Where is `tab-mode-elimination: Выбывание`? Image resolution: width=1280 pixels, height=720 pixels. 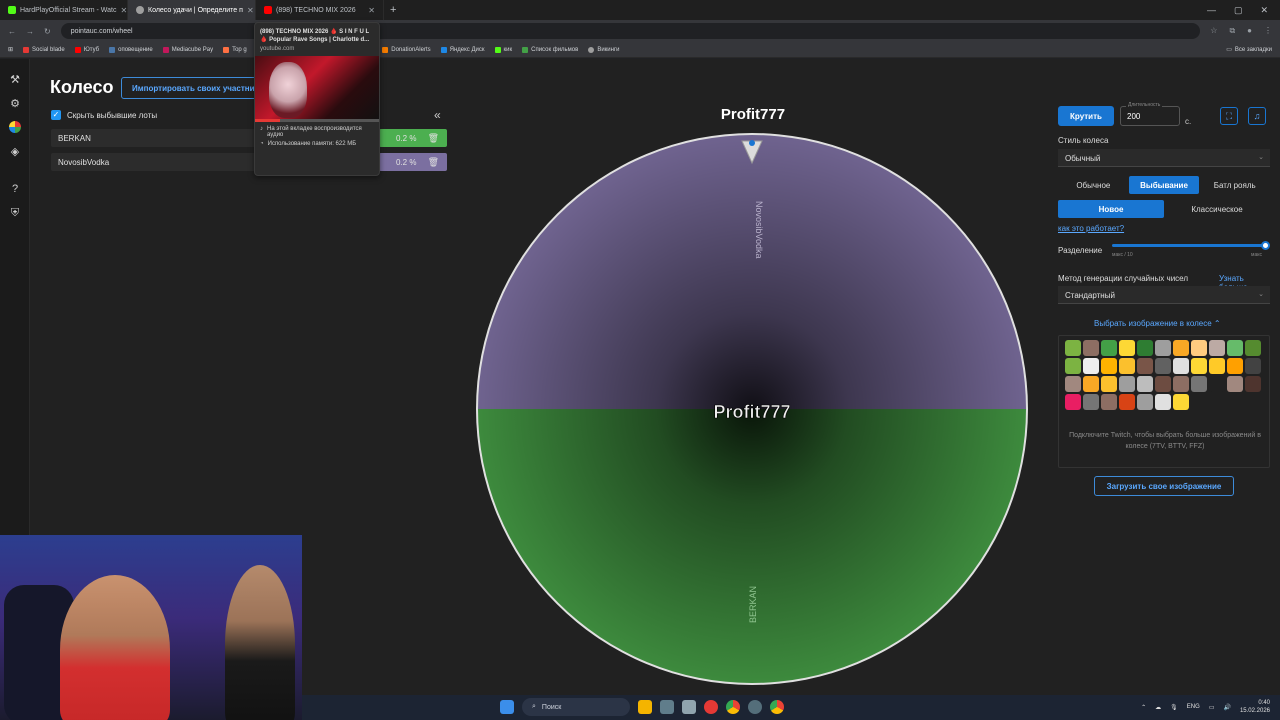
tab-mode-elimination: Выбывание is located at coordinates (1164, 185).